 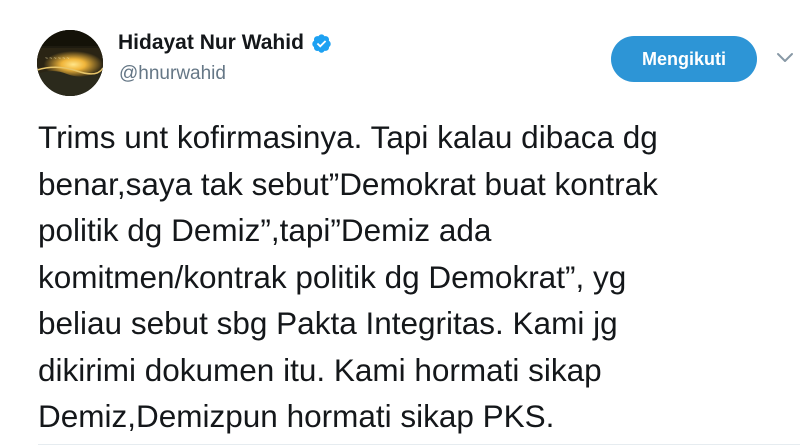 I want to click on profile-photo-icon: ~ ~ ~ ~ ~ ~, so click(x=70, y=63).